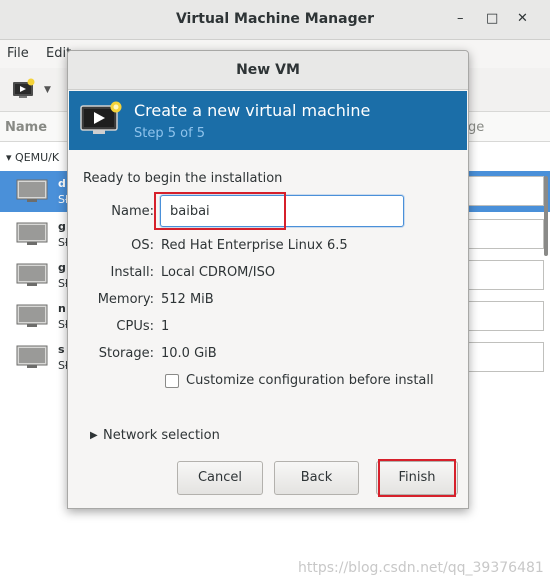 This screenshot has width=550, height=587. I want to click on watermark: https://blog.csdn.net/qq_39376481, so click(421, 568).